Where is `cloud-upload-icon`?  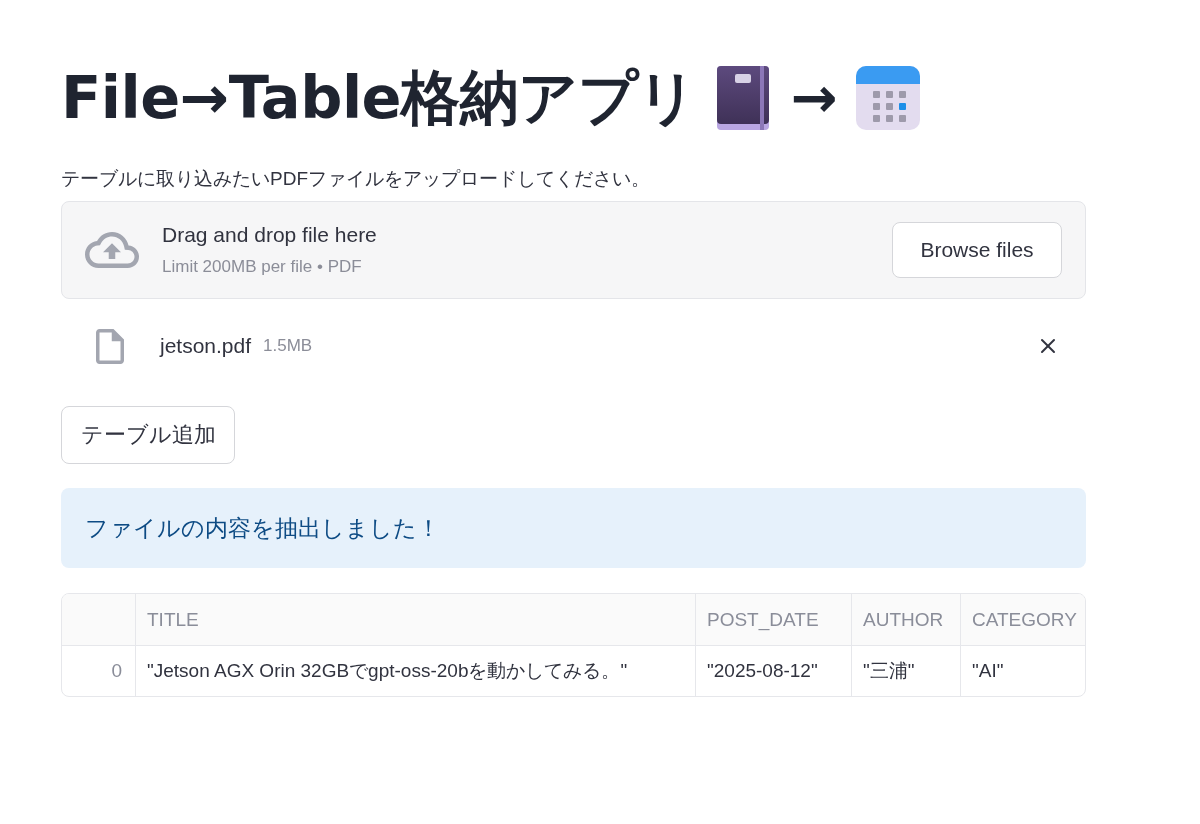
cloud-upload-icon is located at coordinates (112, 250).